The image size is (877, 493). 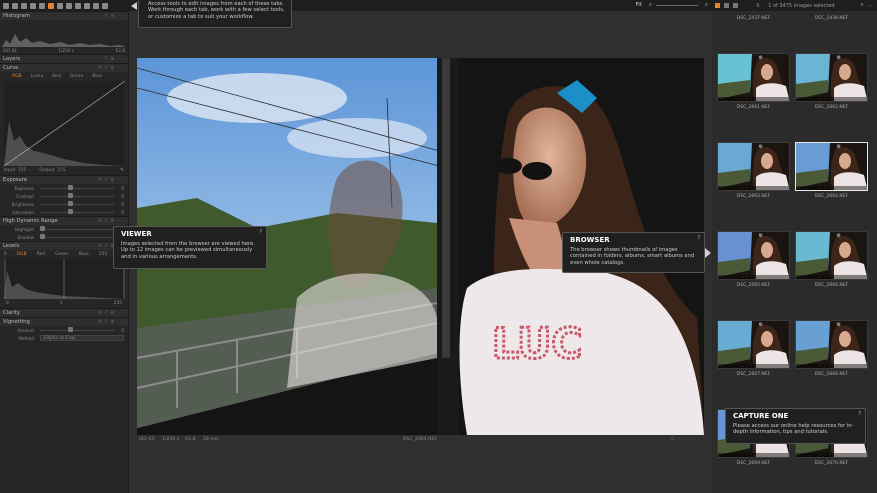 I want to click on layers-header: Layers ? ≡ ···, so click(x=64, y=58).